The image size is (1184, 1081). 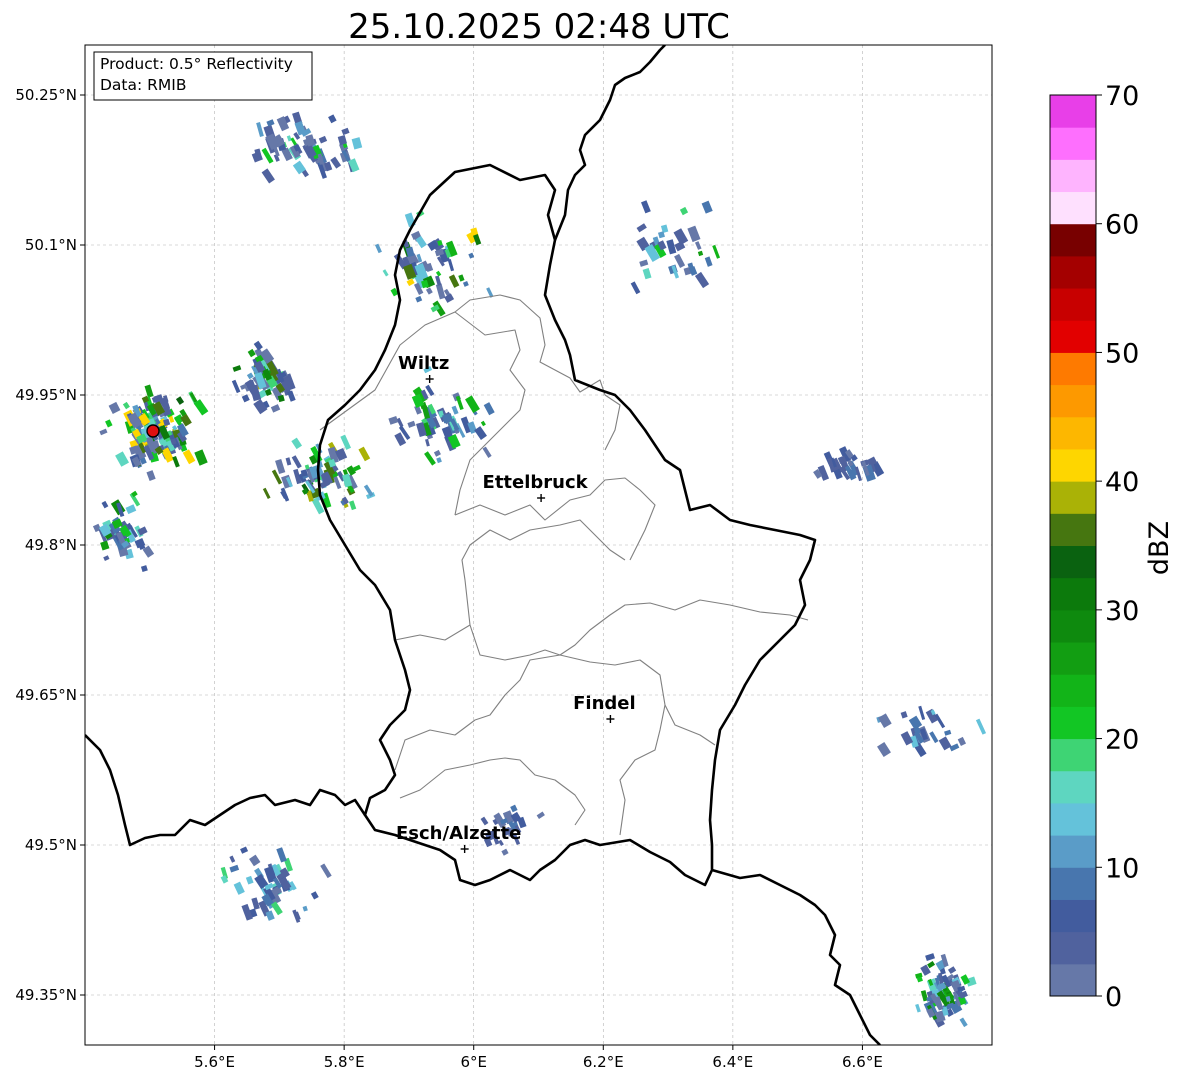 What do you see at coordinates (732, 1062) in the screenshot?
I see `x-tick-label: 6.4°E` at bounding box center [732, 1062].